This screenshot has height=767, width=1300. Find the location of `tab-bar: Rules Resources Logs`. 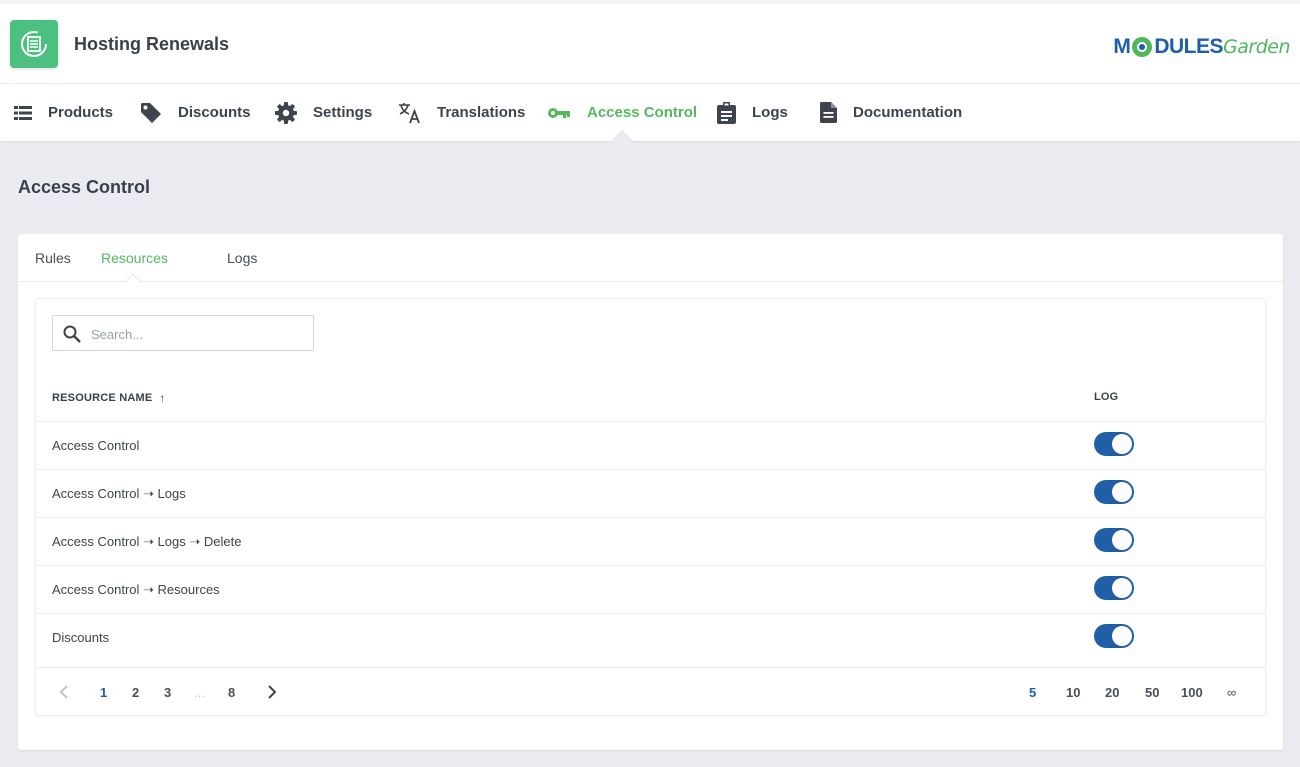

tab-bar: Rules Resources Logs is located at coordinates (650, 258).